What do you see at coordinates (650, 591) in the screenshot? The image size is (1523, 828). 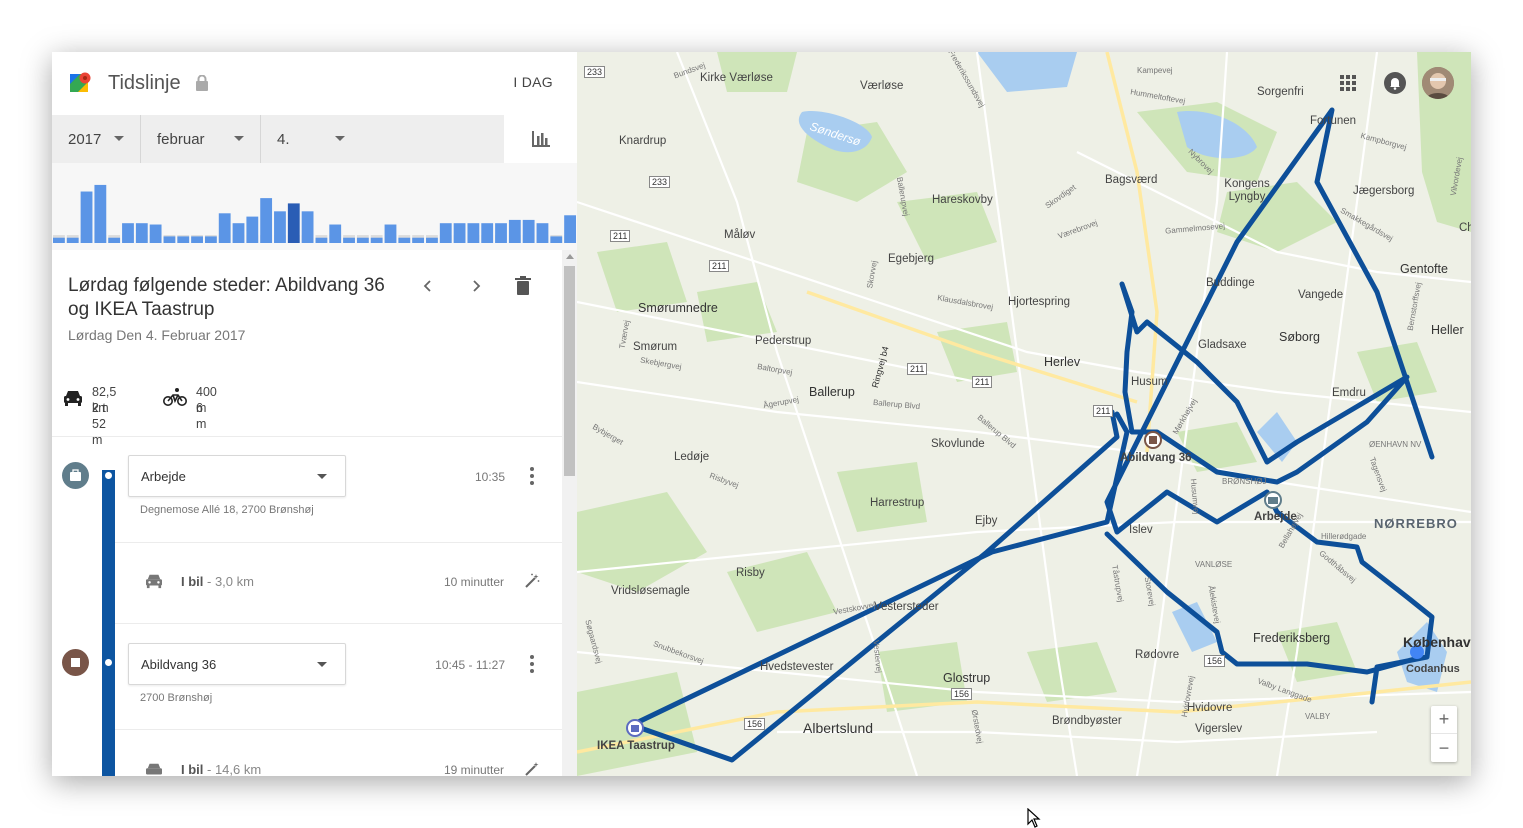 I see `map-label: Vridsløsemagle` at bounding box center [650, 591].